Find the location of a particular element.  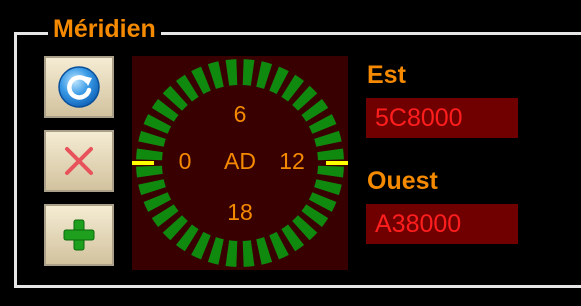

group-title: Méridien is located at coordinates (104, 29).